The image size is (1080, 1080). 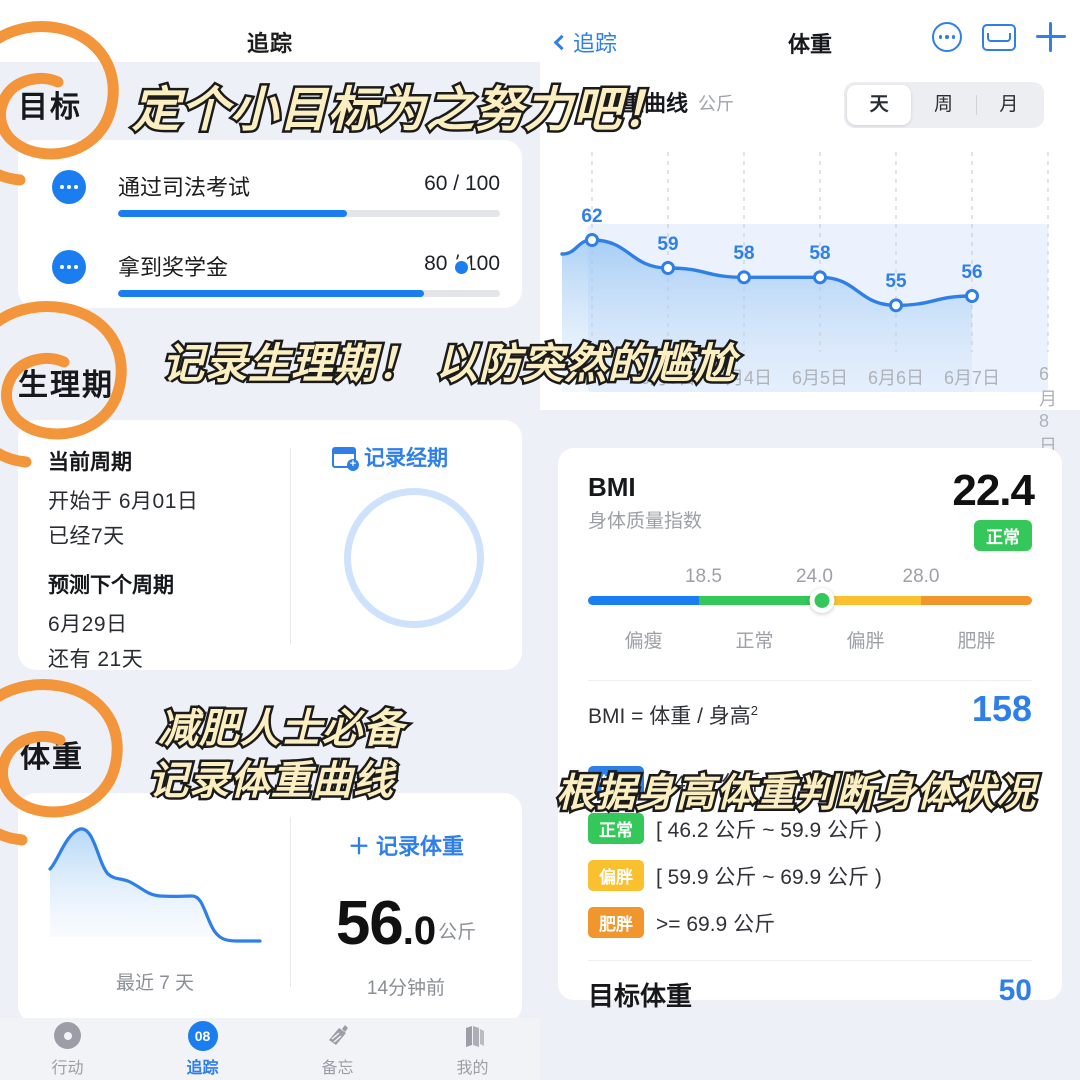 I want to click on disc-icon, so click(x=67, y=1036).